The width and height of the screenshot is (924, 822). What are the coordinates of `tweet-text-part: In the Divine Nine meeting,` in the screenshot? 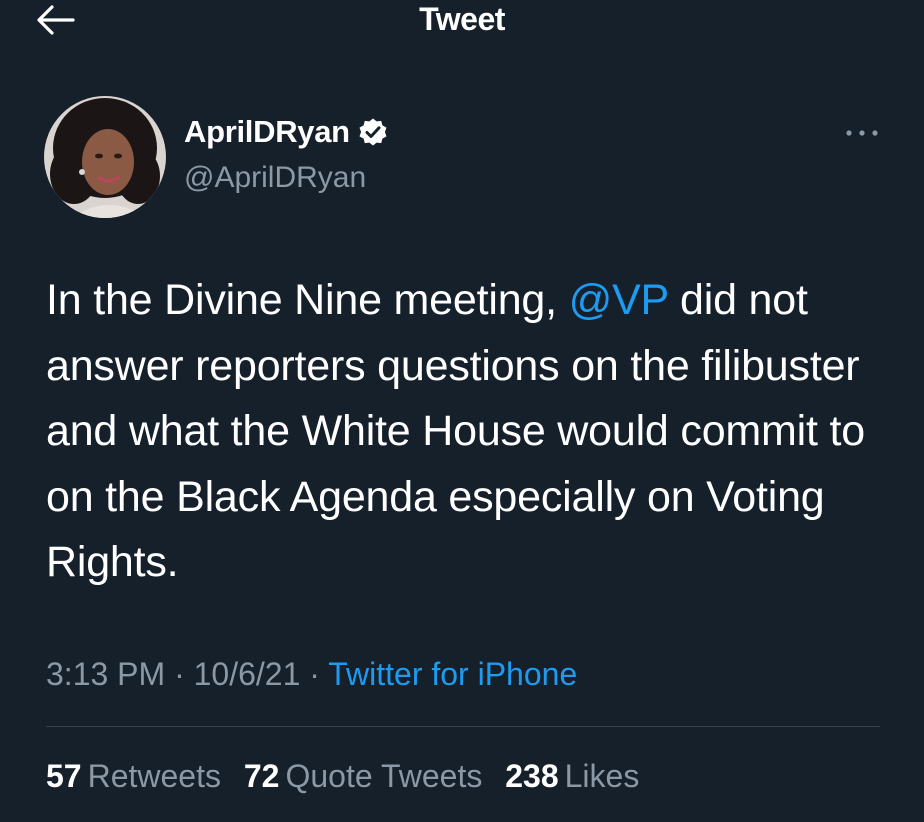 It's located at (307, 300).